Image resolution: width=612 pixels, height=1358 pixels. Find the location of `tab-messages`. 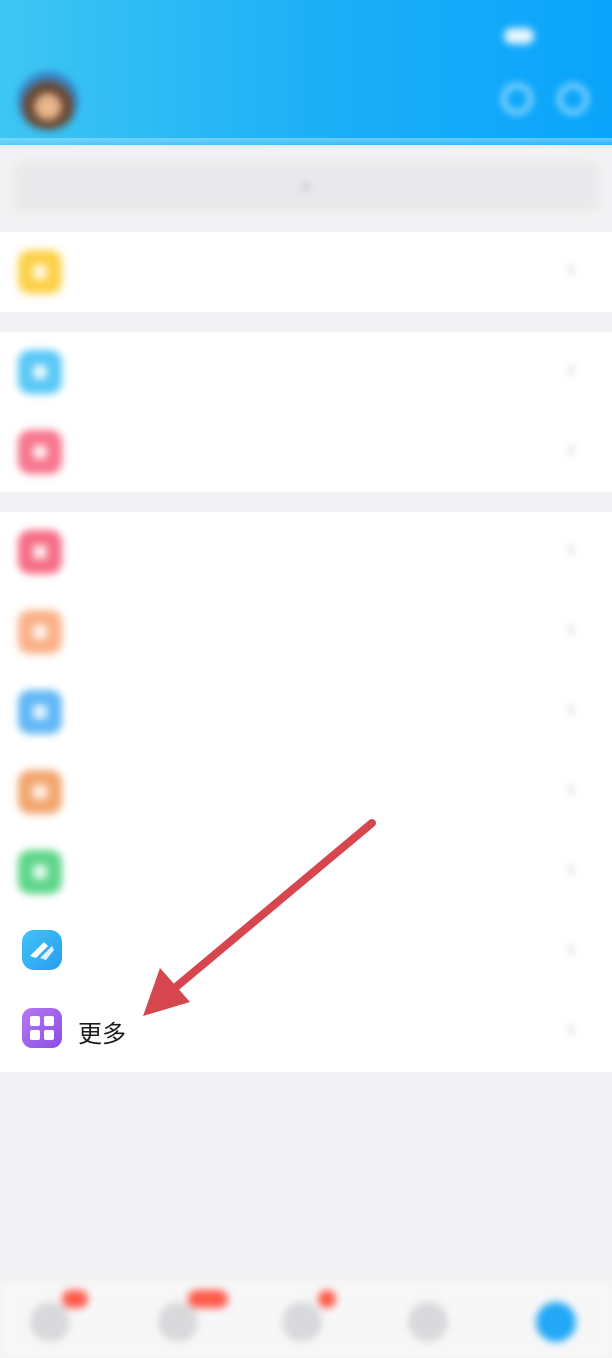

tab-messages is located at coordinates (50, 1322).